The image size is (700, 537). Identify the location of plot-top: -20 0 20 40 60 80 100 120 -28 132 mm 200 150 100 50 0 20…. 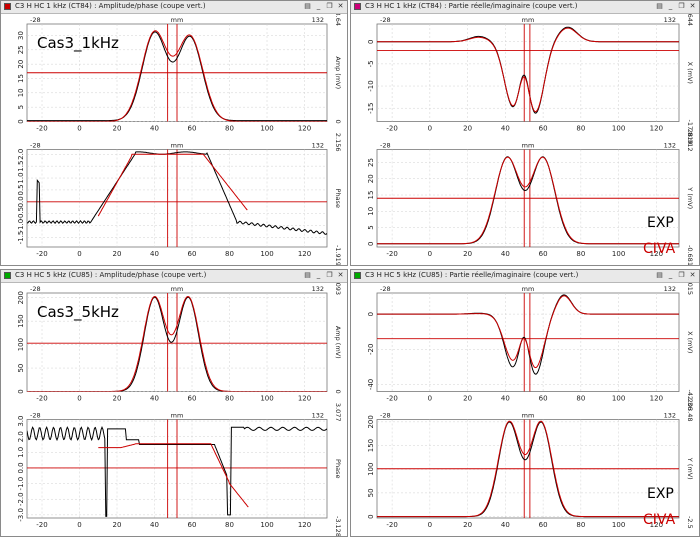
(179, 343).